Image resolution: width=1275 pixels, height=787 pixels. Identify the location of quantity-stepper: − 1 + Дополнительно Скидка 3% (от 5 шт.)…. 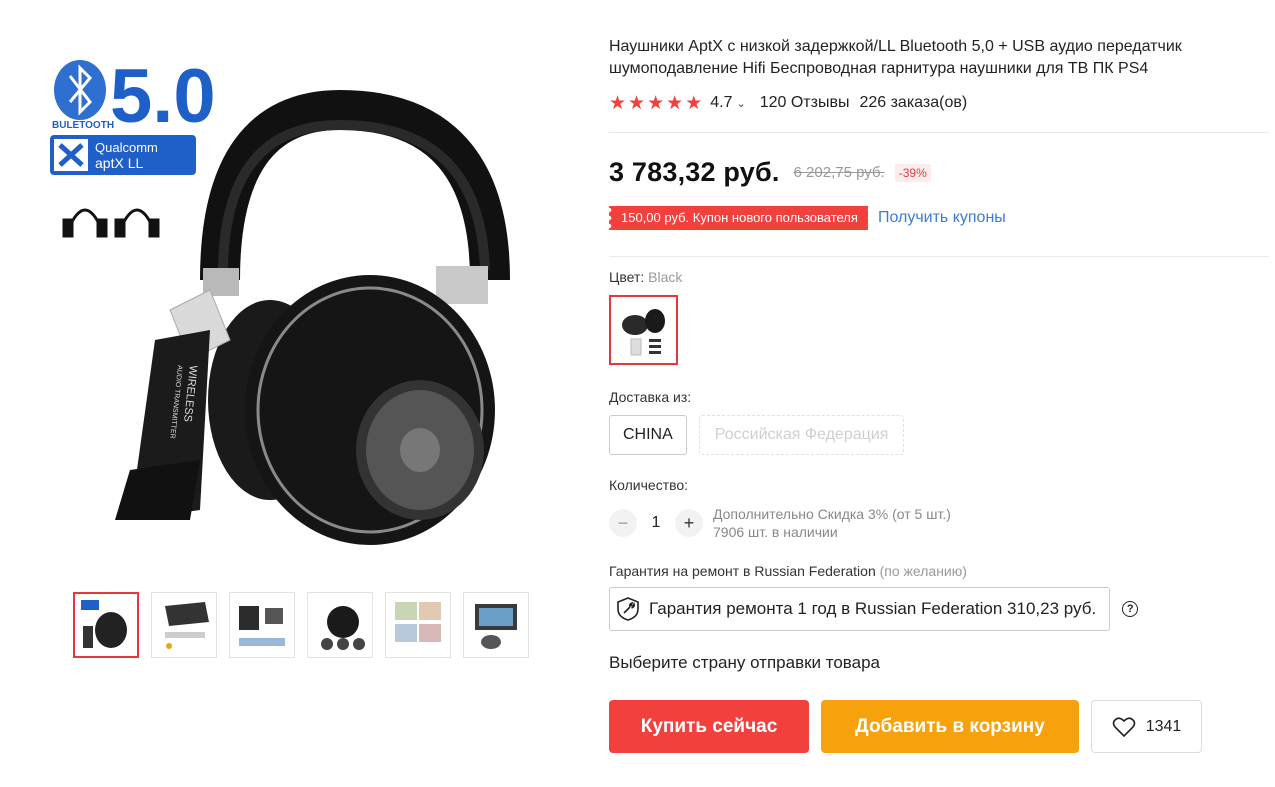
(939, 523).